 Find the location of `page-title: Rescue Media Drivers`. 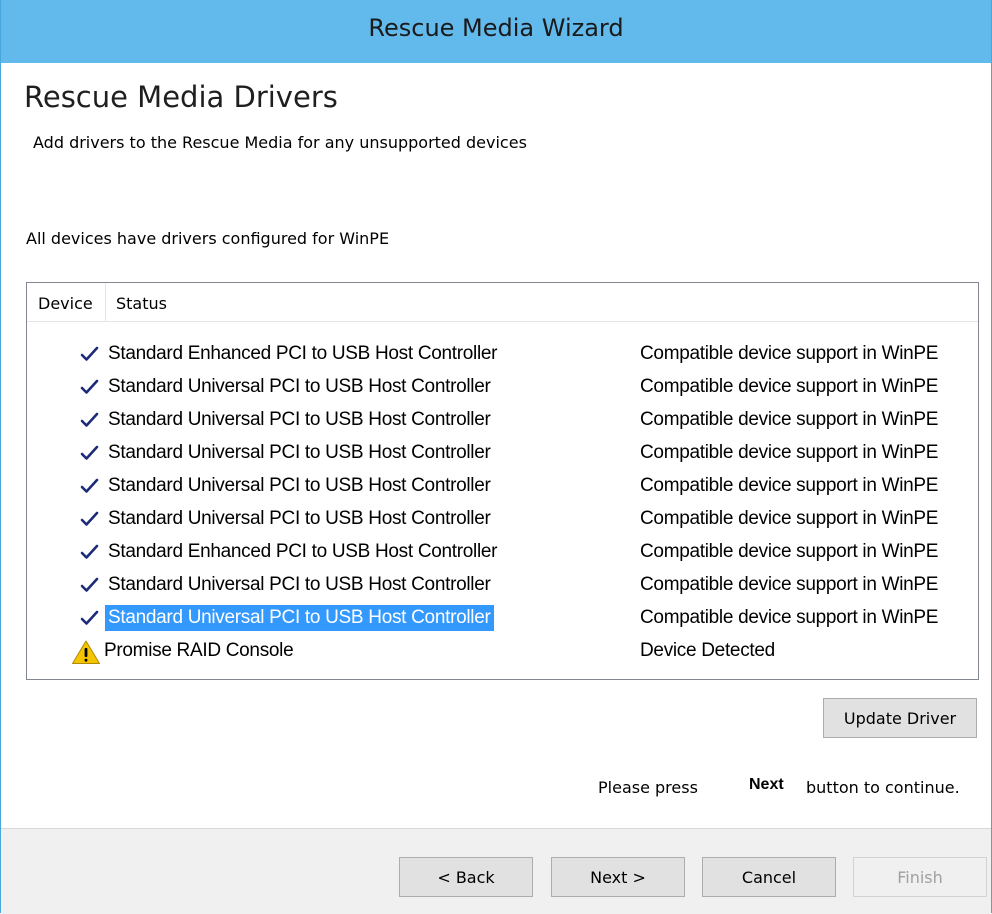

page-title: Rescue Media Drivers is located at coordinates (181, 97).